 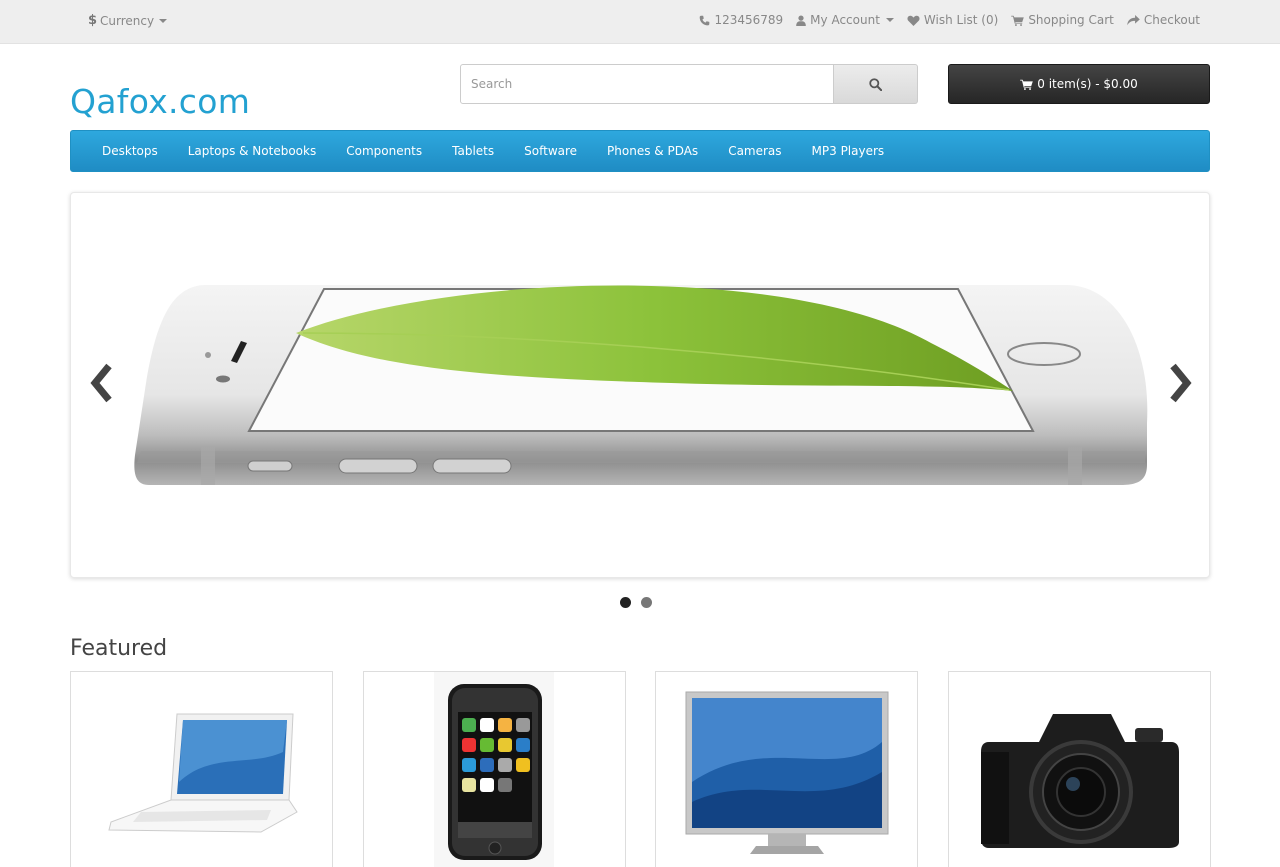 What do you see at coordinates (705, 20) in the screenshot?
I see `phone-icon` at bounding box center [705, 20].